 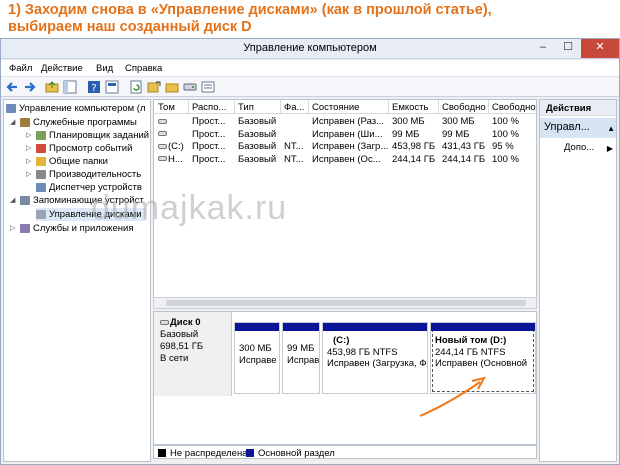 I want to click on tools-icon, so click(x=25, y=122).